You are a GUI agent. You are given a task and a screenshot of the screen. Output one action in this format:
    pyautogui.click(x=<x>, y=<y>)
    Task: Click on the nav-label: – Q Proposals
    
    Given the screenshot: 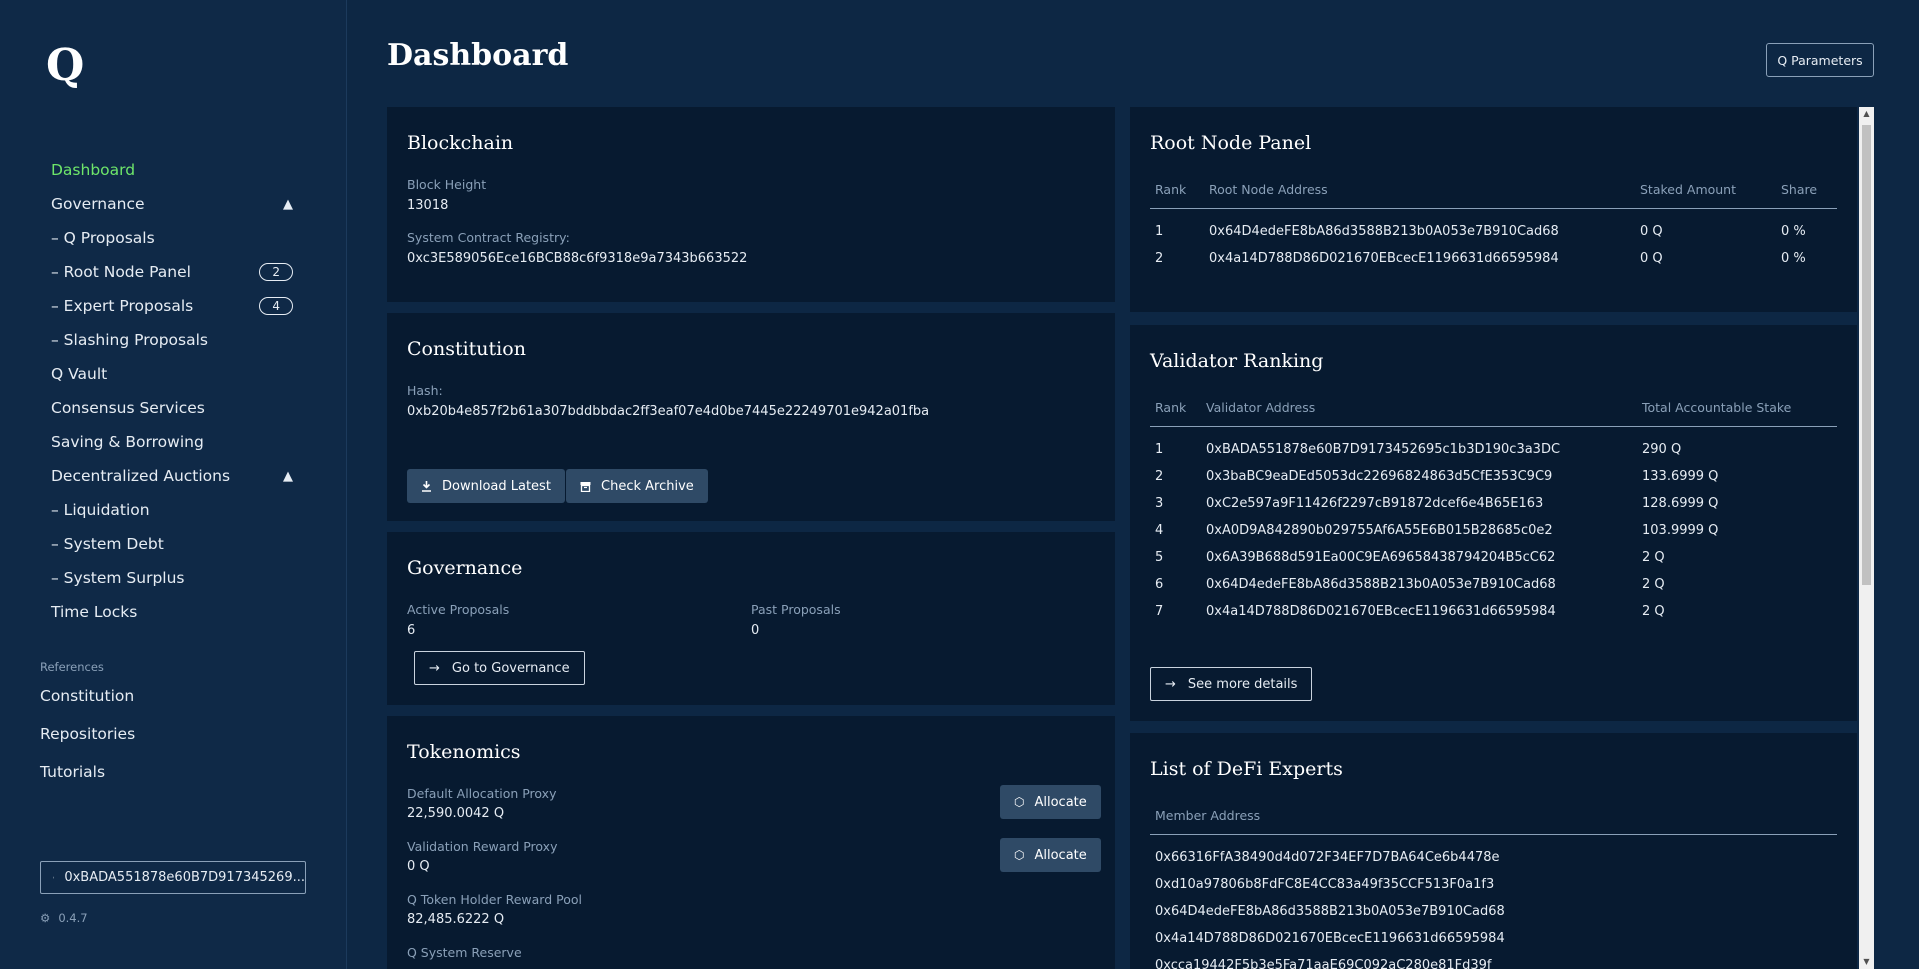 What is the action you would take?
    pyautogui.click(x=103, y=238)
    